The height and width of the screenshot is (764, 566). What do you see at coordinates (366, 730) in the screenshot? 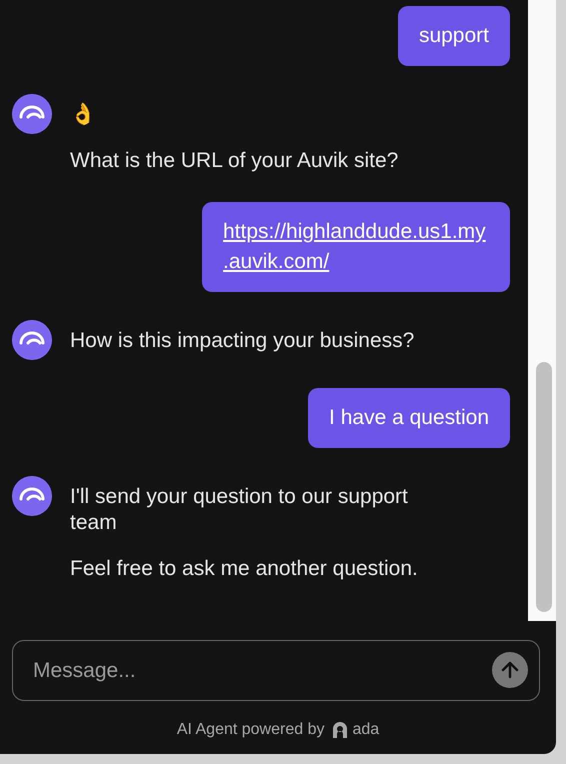
I see `brand-name: ada` at bounding box center [366, 730].